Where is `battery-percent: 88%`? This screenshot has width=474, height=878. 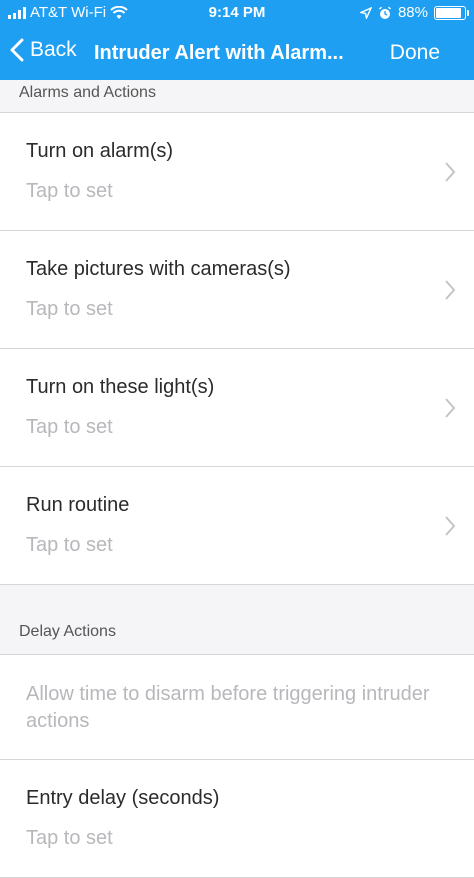
battery-percent: 88% is located at coordinates (412, 12).